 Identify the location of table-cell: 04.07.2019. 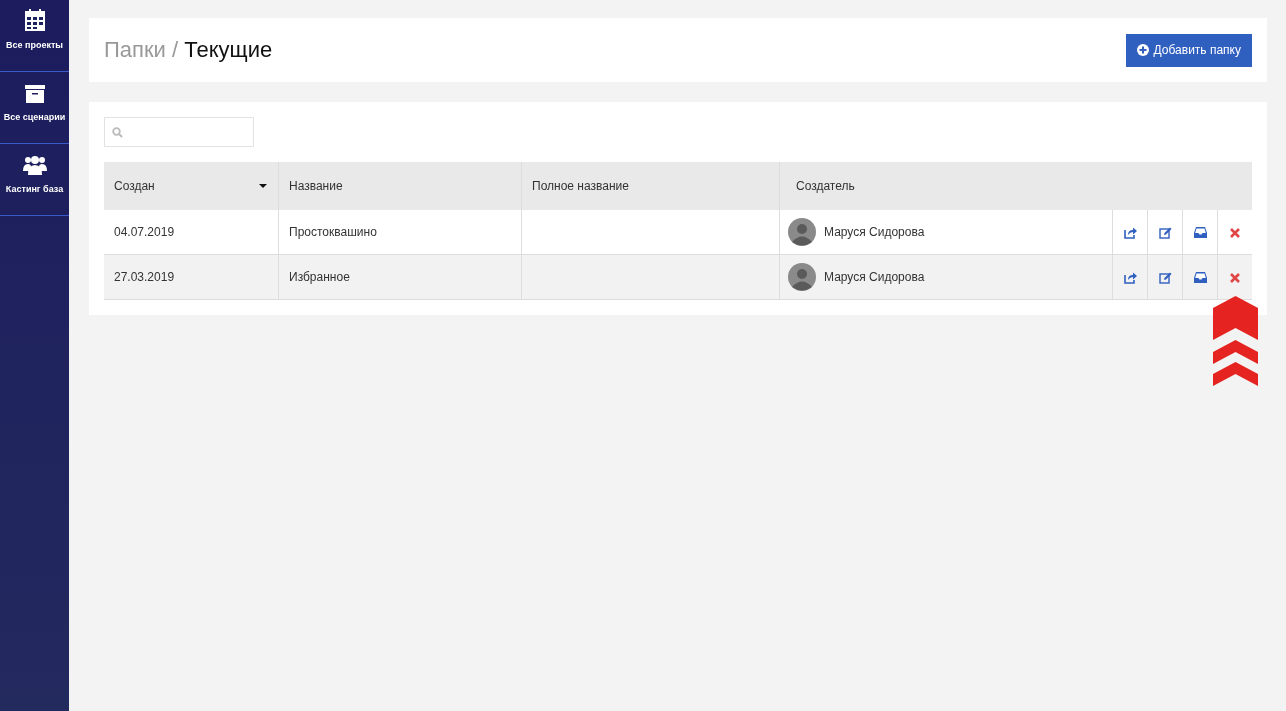
(191, 232).